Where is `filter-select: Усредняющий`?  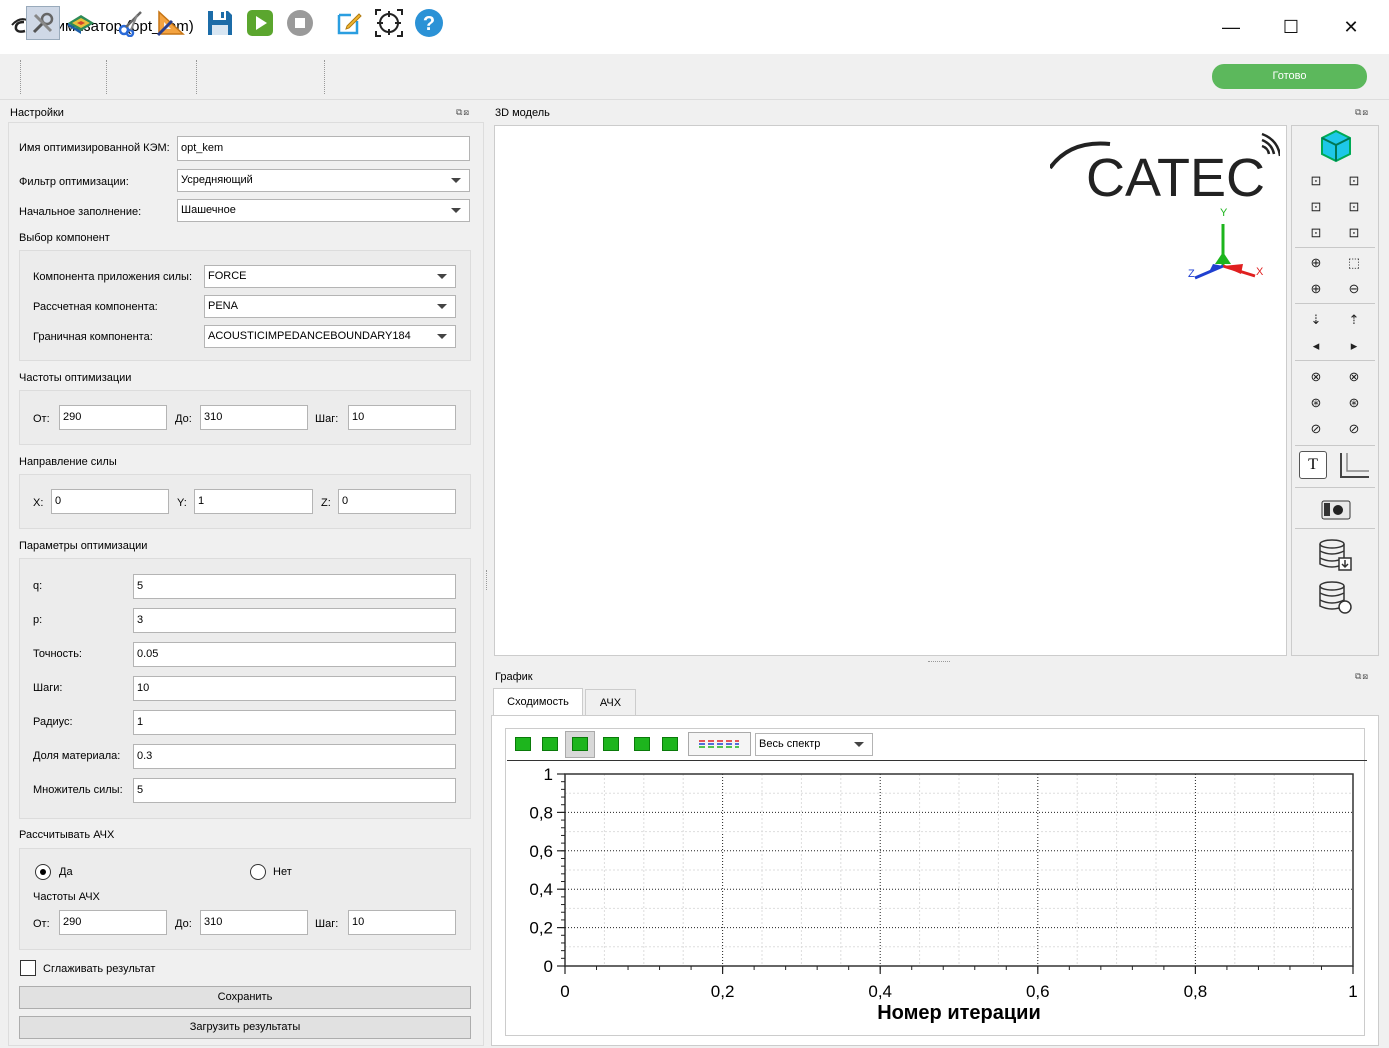 filter-select: Усредняющий is located at coordinates (323, 180).